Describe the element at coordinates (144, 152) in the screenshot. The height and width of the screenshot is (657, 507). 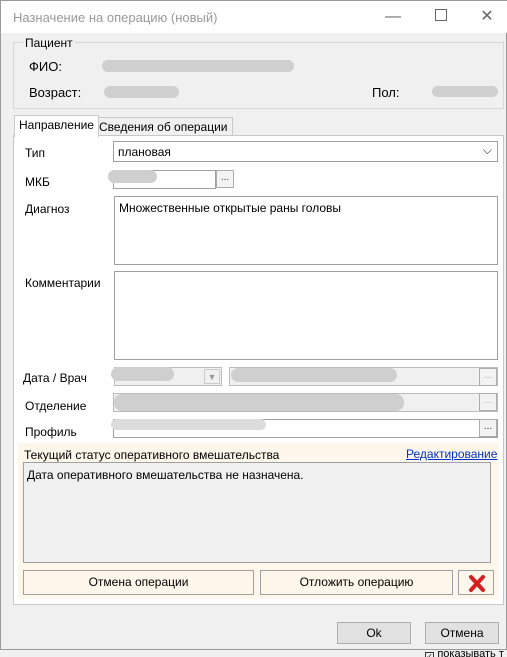
I see `type-select-value: плановая` at that location.